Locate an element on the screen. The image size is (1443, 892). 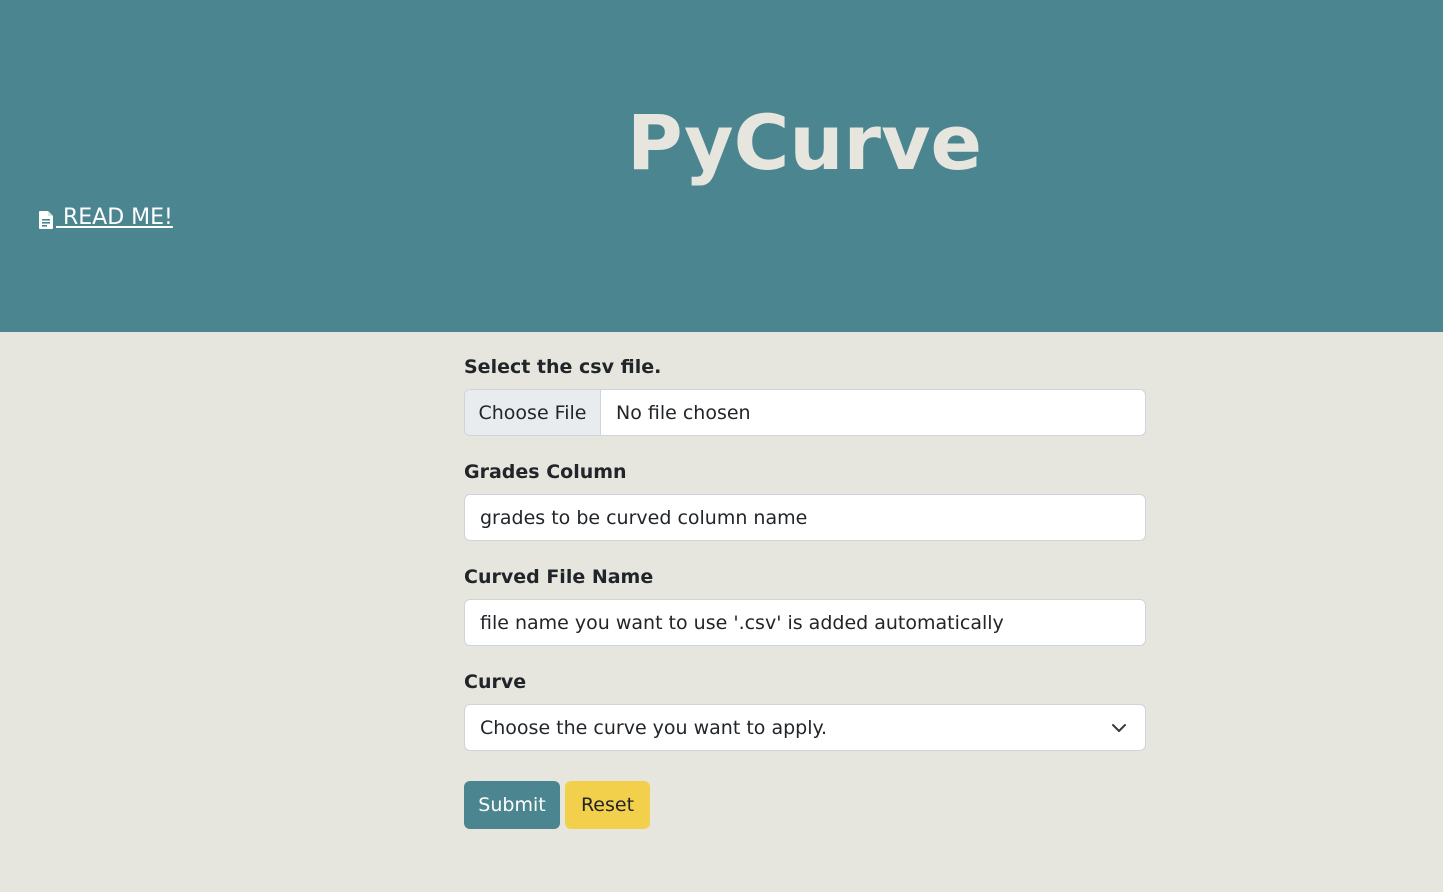
page-title: PyCurve is located at coordinates (804, 142).